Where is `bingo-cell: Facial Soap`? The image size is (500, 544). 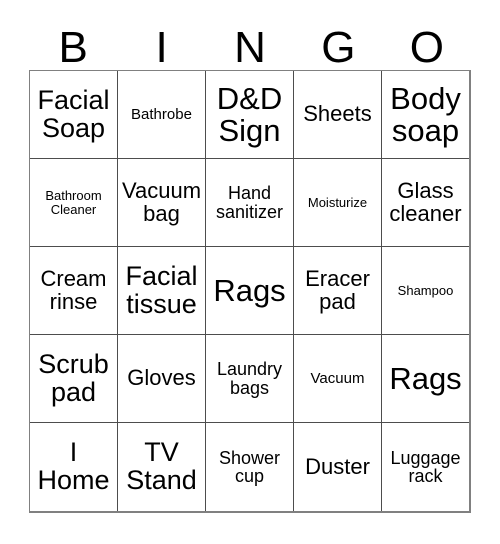
bingo-cell: Facial Soap is located at coordinates (74, 115).